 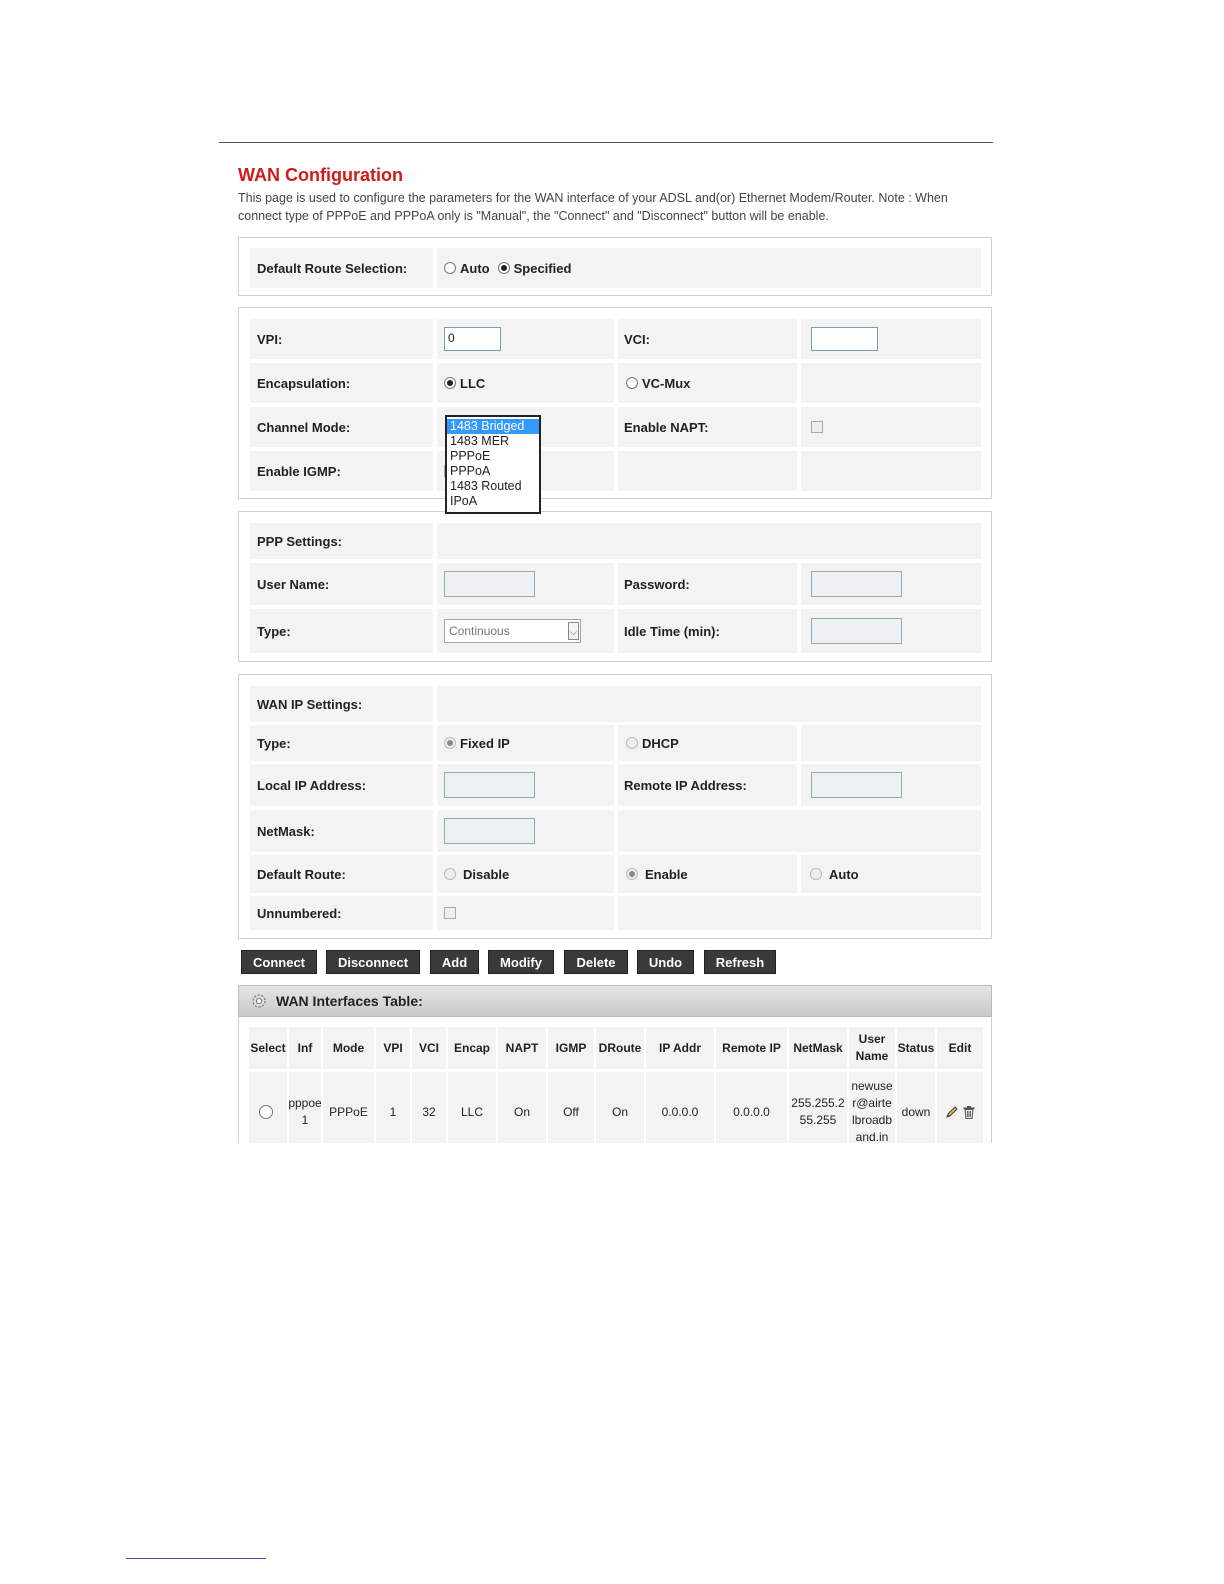 What do you see at coordinates (493, 426) in the screenshot?
I see `channel-mode-option: 1483 Bridged` at bounding box center [493, 426].